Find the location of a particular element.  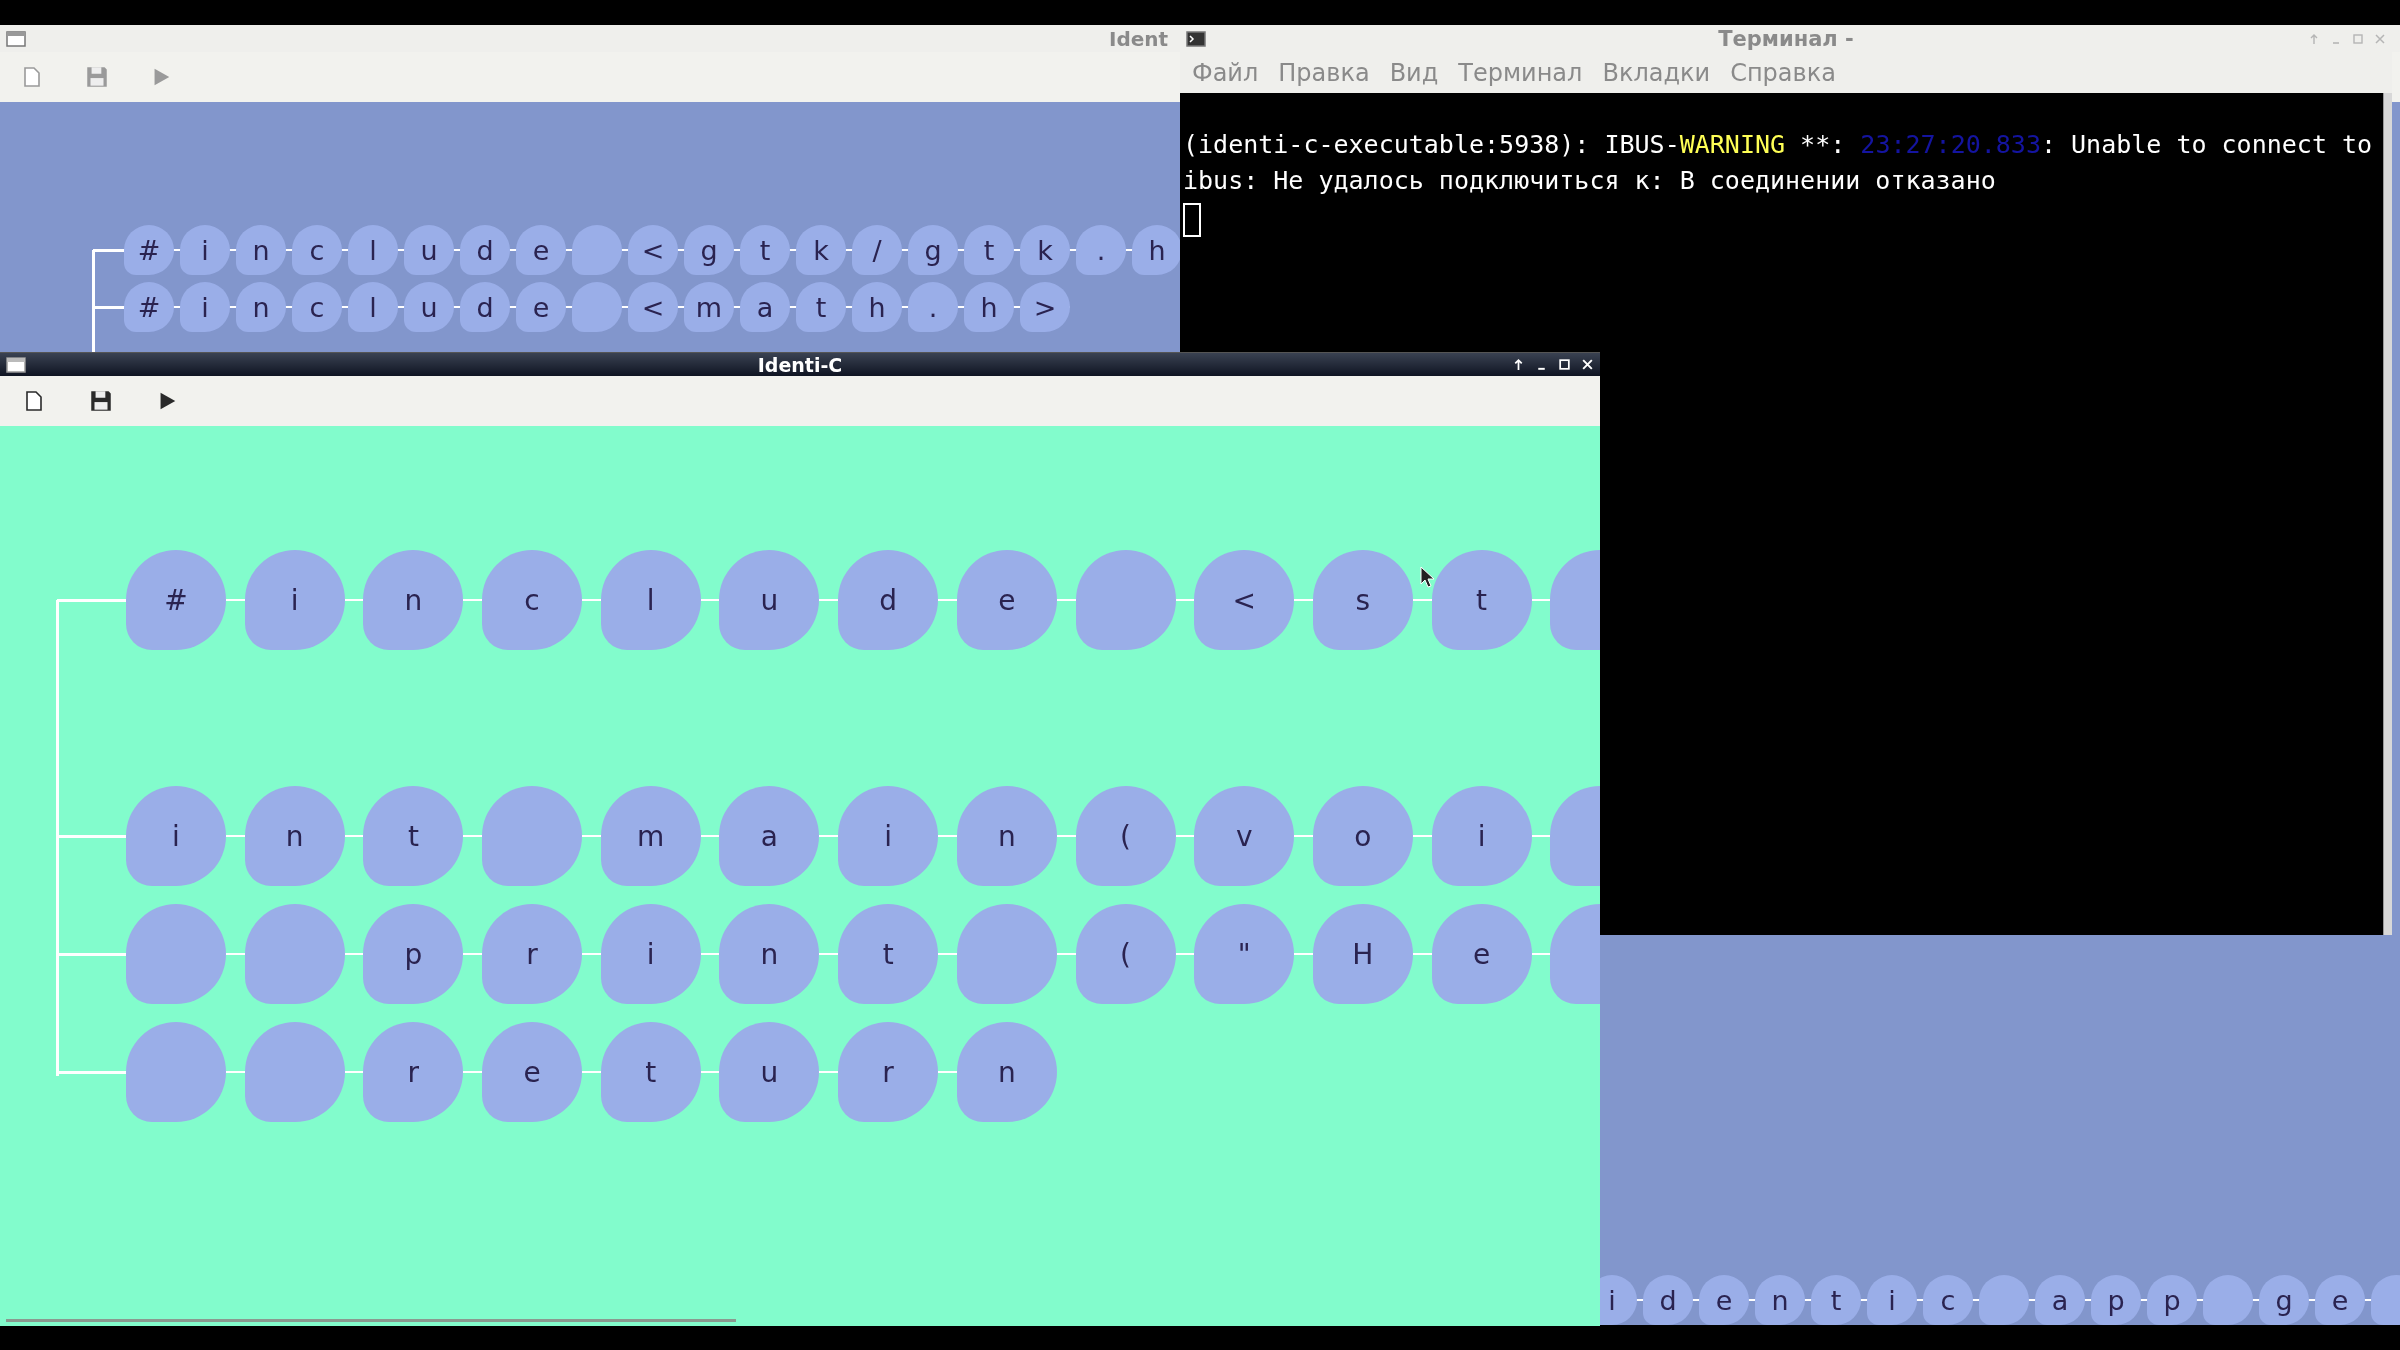

code-node: s is located at coordinates (1362, 600).